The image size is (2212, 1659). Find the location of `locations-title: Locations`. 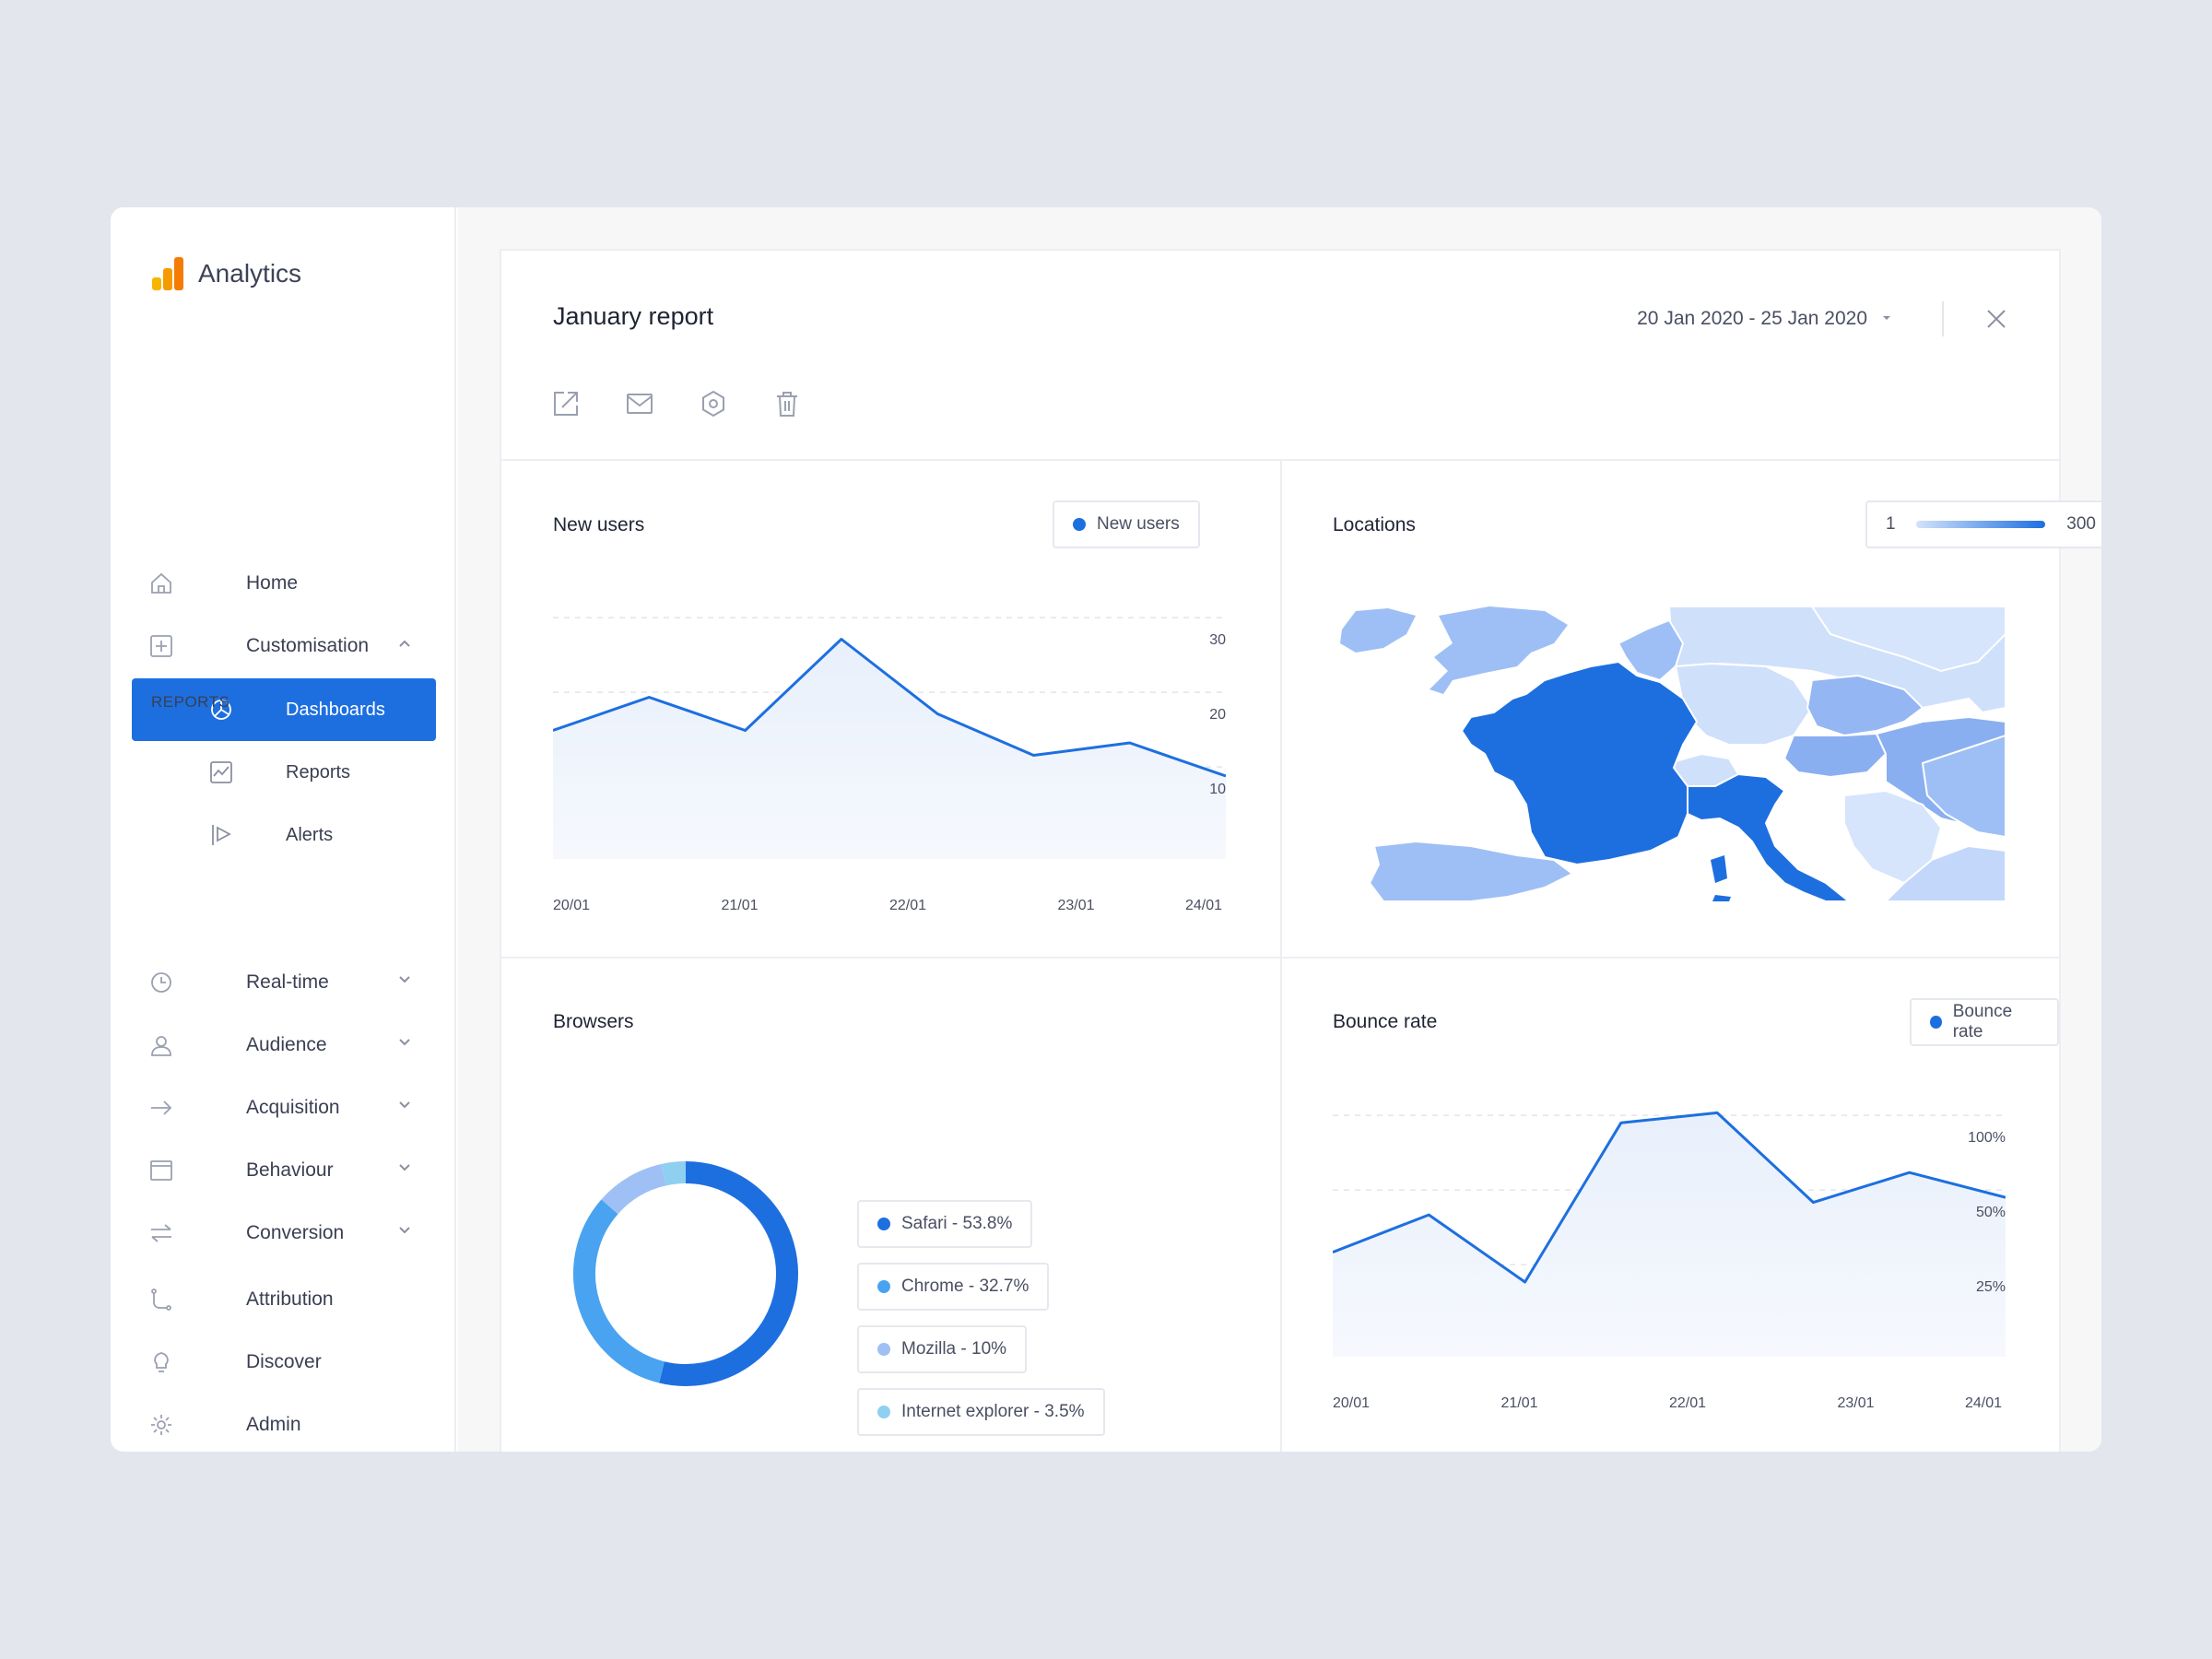

locations-title: Locations is located at coordinates (1374, 524).